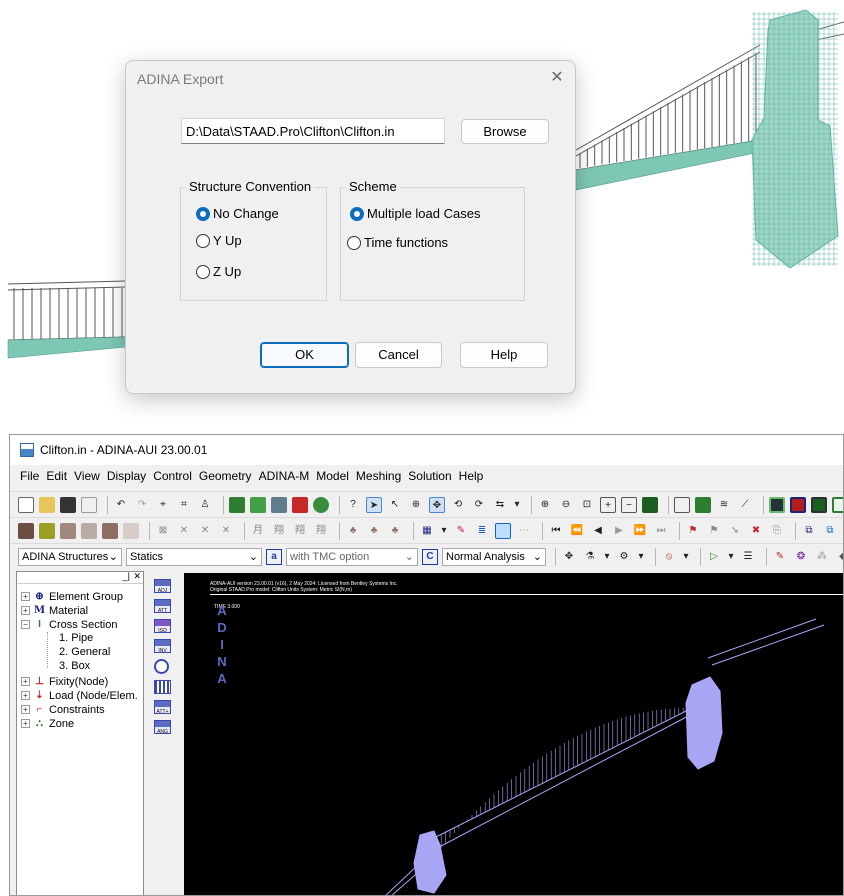 This screenshot has height=896, width=844. Describe the element at coordinates (353, 505) in the screenshot. I see `help-query-icon: ?` at that location.